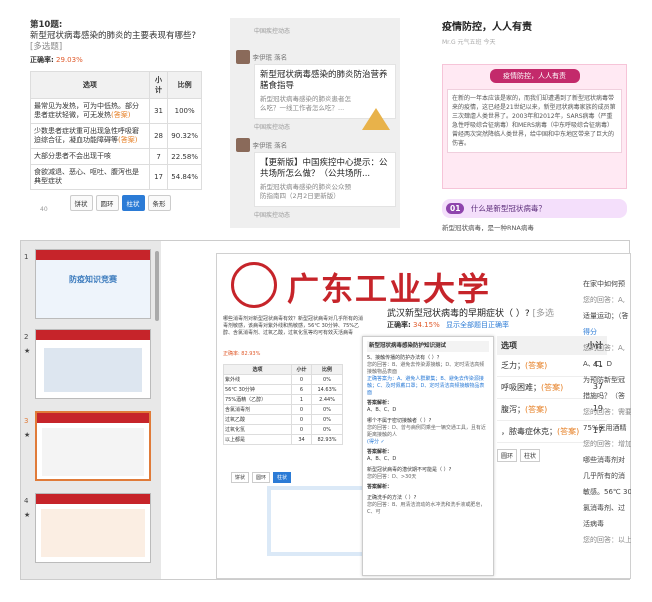  What do you see at coordinates (426, 508) in the screenshot?
I see `quiz-answer: 您的回答：B、用清洁流动的水冲洗和洗手液或肥皂，C、可` at bounding box center [426, 508].